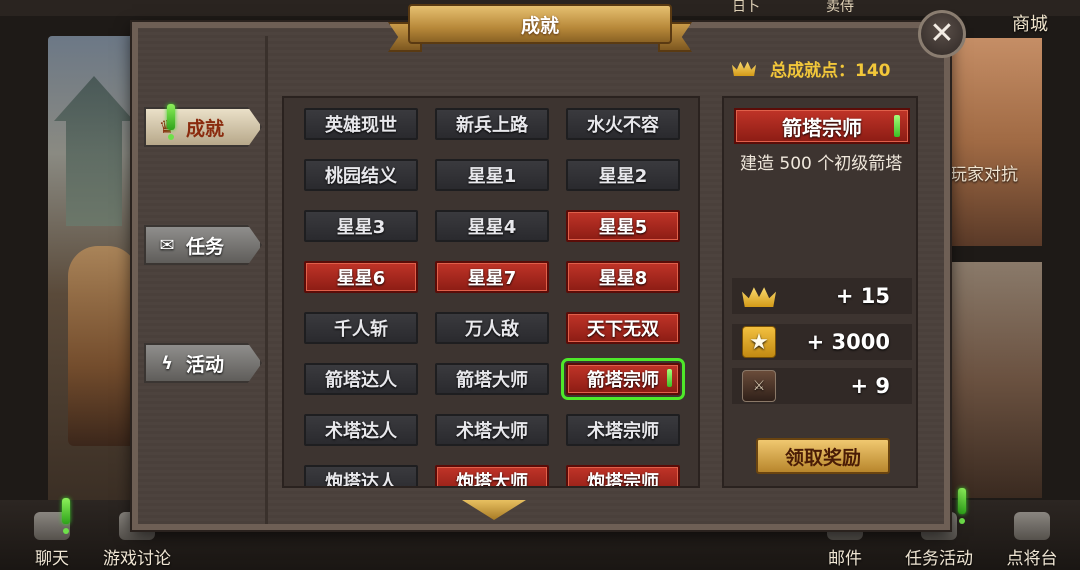 The image size is (1080, 570). I want to click on detail-title: 箭塔宗师, so click(822, 126).